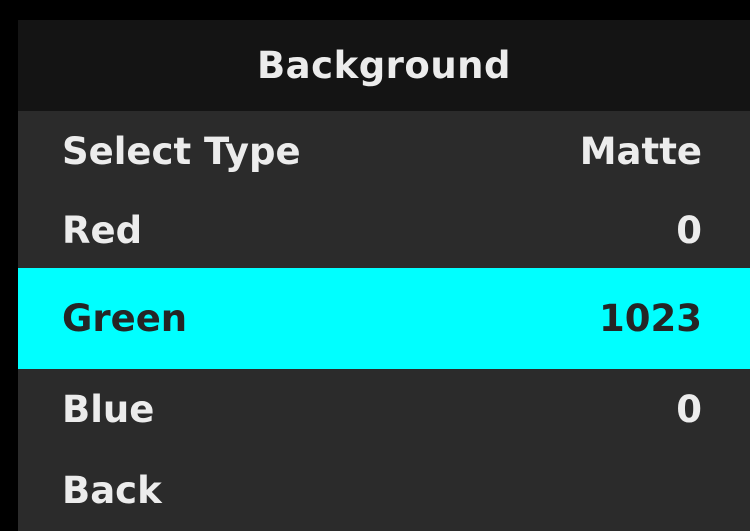 This screenshot has height=531, width=750. I want to click on menu-item-value: 1023, so click(650, 318).